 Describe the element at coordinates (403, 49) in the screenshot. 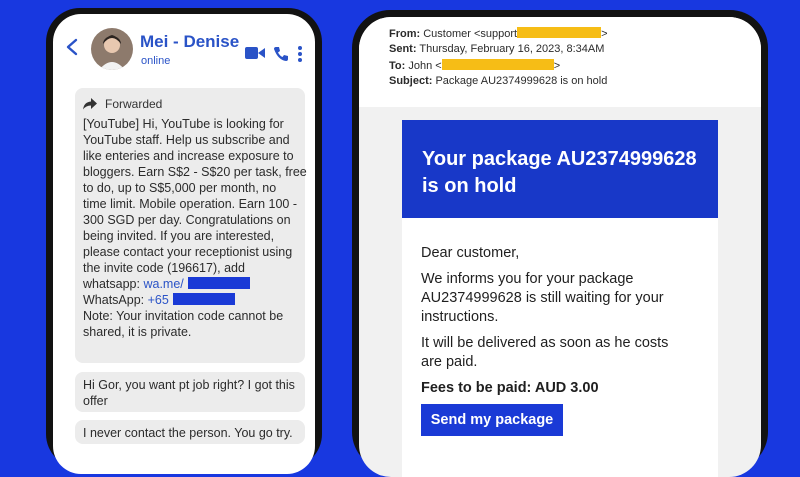

I see `sent-key: Sent:` at that location.